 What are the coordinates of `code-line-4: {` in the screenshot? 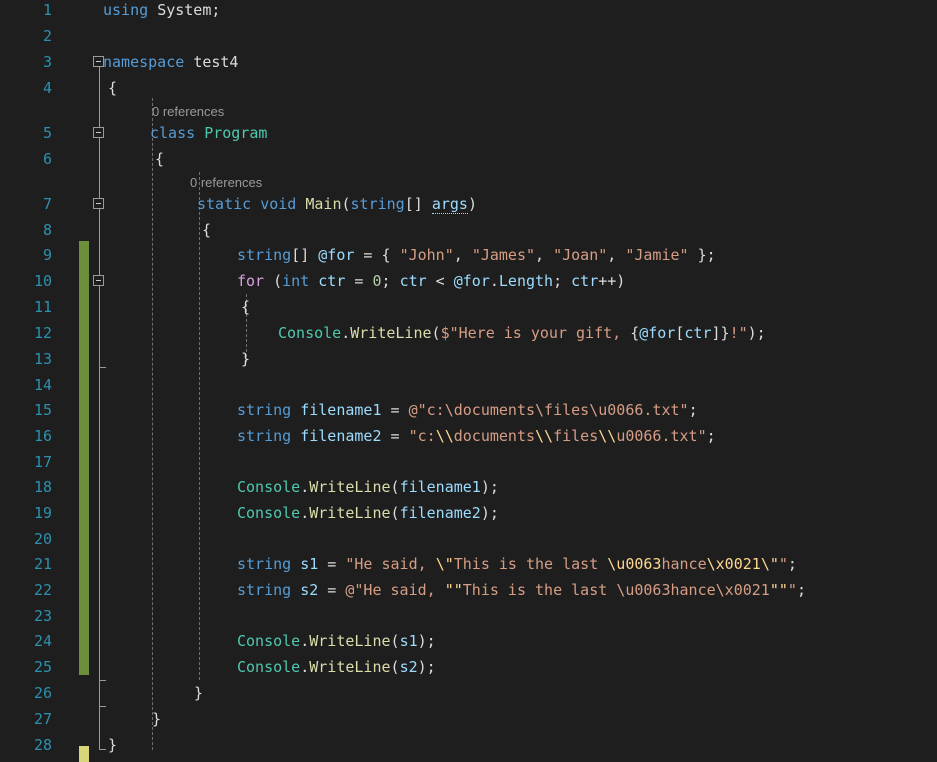 It's located at (112, 88).